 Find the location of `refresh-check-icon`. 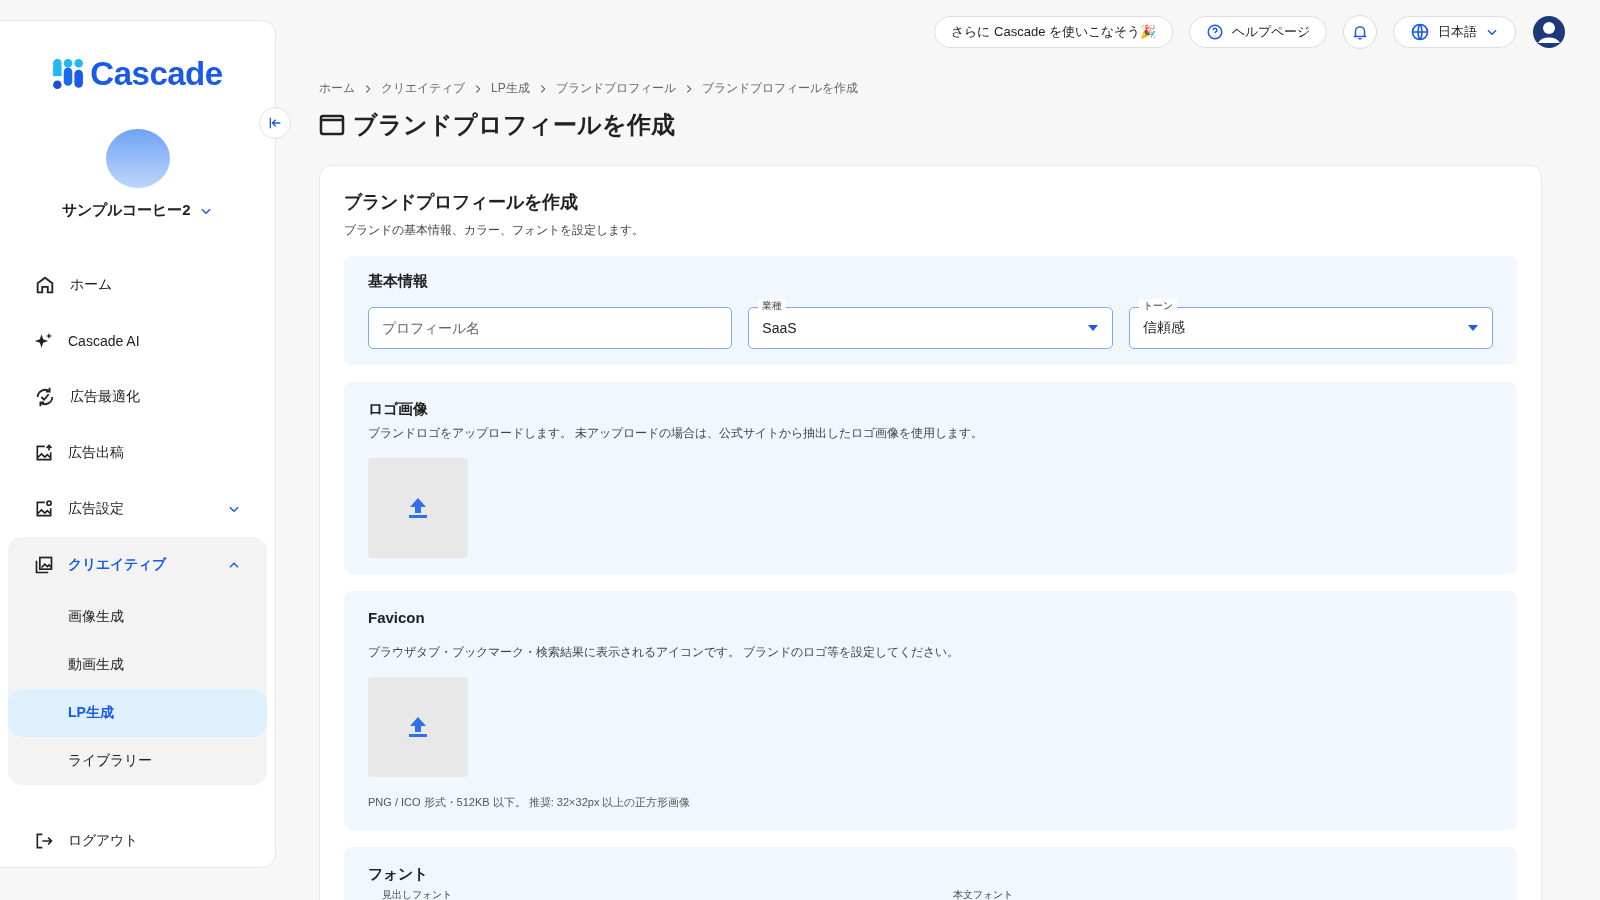

refresh-check-icon is located at coordinates (45, 397).